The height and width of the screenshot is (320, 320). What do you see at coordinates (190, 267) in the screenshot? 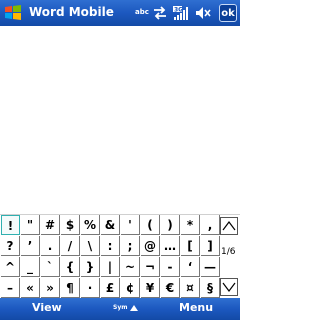
I see `symbol-key: ‘` at bounding box center [190, 267].